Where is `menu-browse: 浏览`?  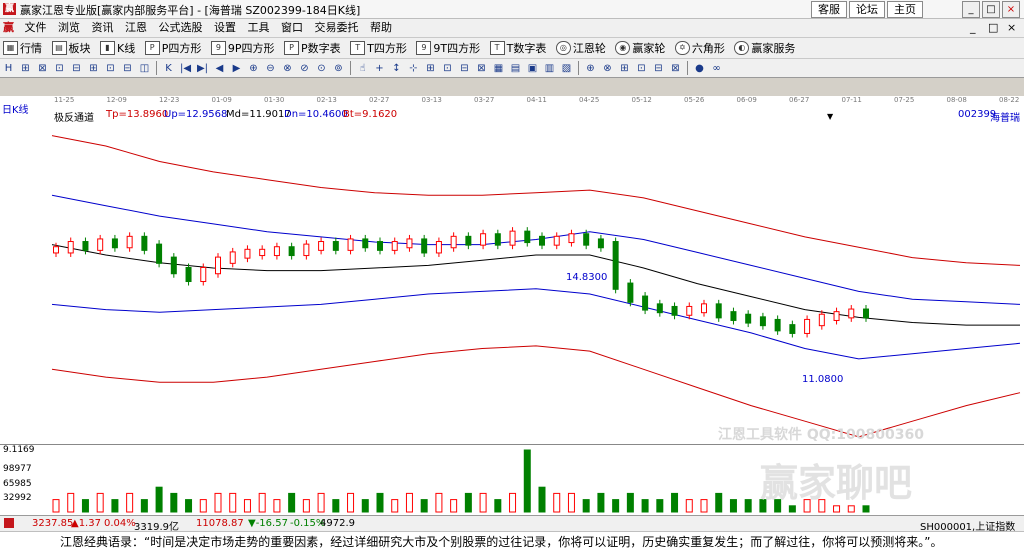
menu-browse: 浏览 is located at coordinates (69, 28).